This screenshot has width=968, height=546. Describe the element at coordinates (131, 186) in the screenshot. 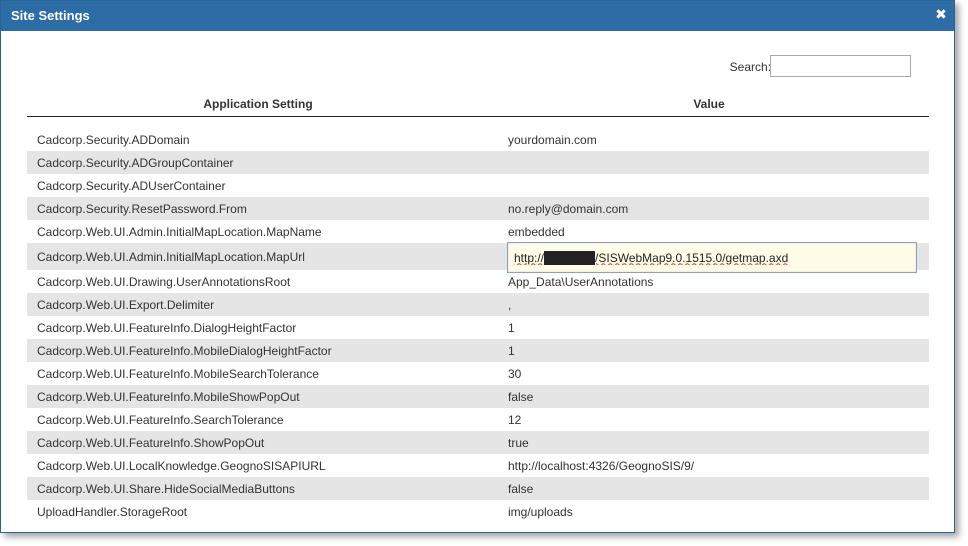

I see `setting-name-cell: Cadcorp.Security.ADUserContainer` at that location.